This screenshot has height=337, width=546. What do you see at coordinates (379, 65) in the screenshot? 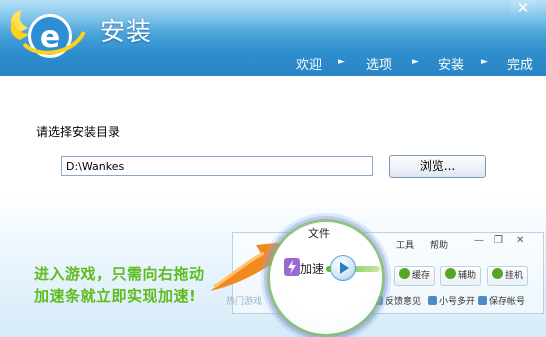
I see `step-options: 选项` at bounding box center [379, 65].